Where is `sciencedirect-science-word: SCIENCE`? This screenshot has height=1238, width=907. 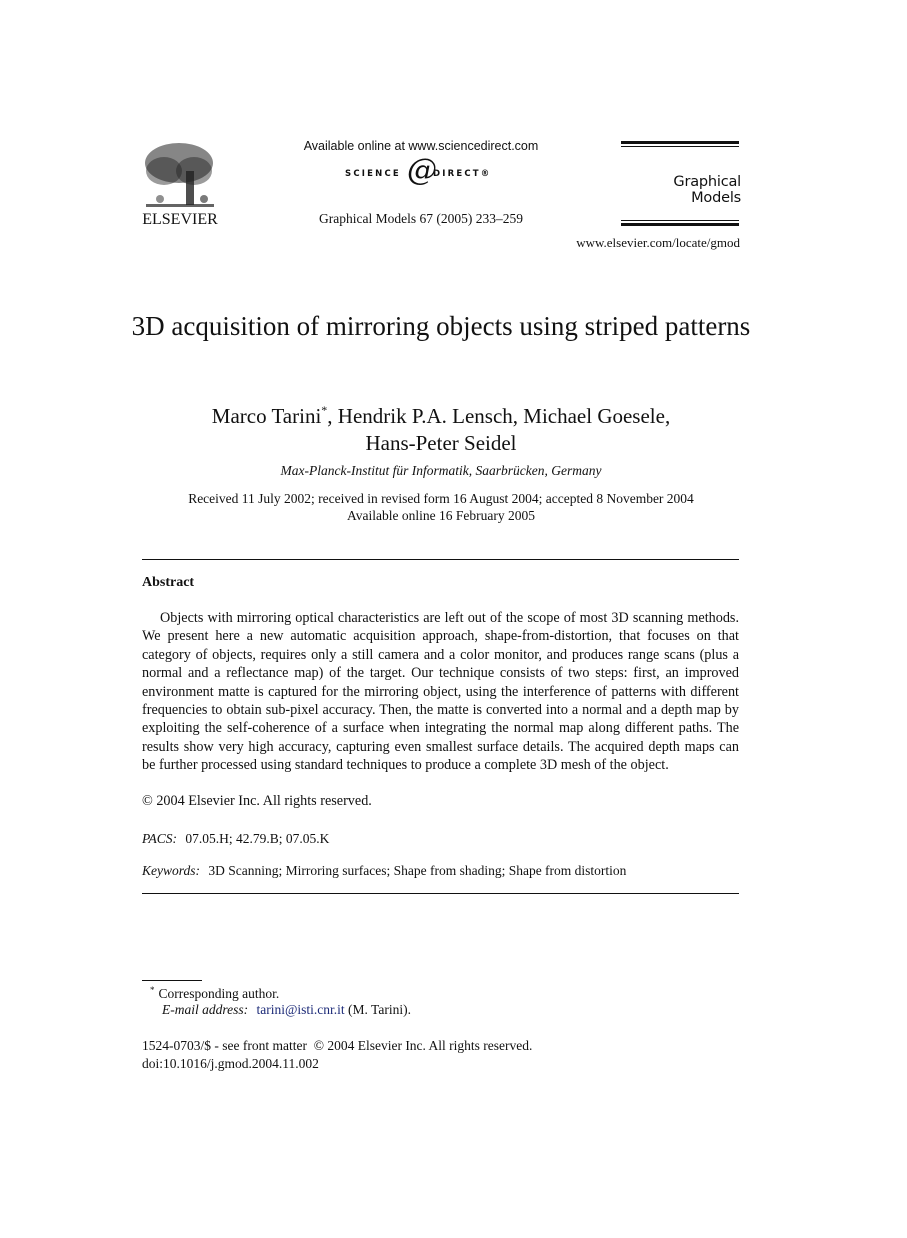 sciencedirect-science-word: SCIENCE is located at coordinates (373, 174).